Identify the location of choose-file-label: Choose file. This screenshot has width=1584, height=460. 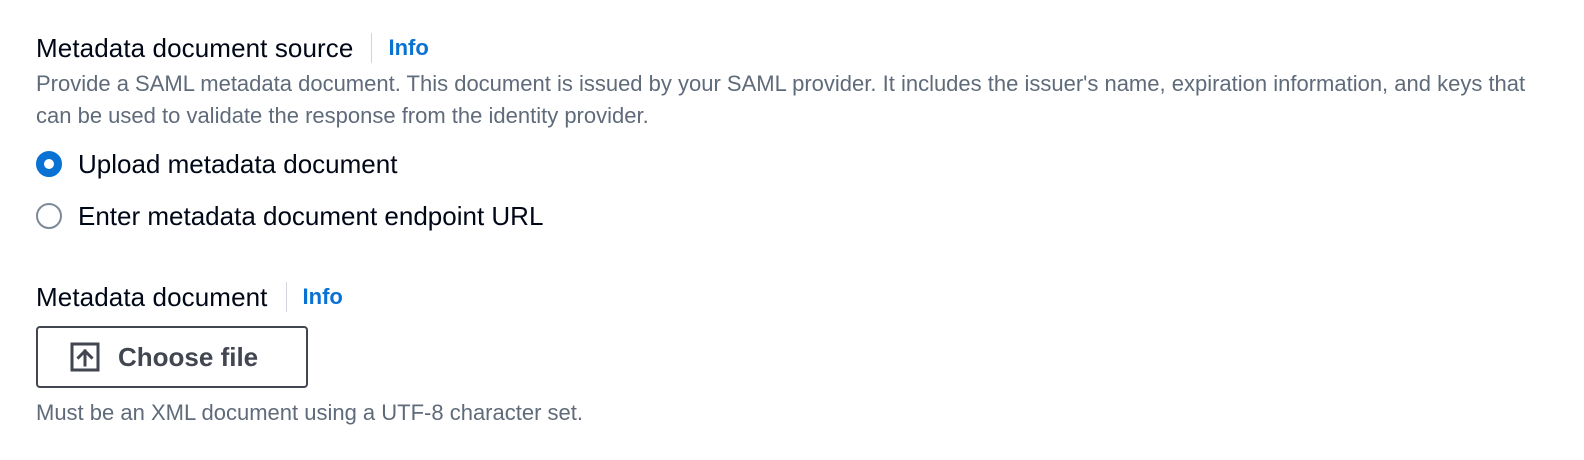
(188, 357).